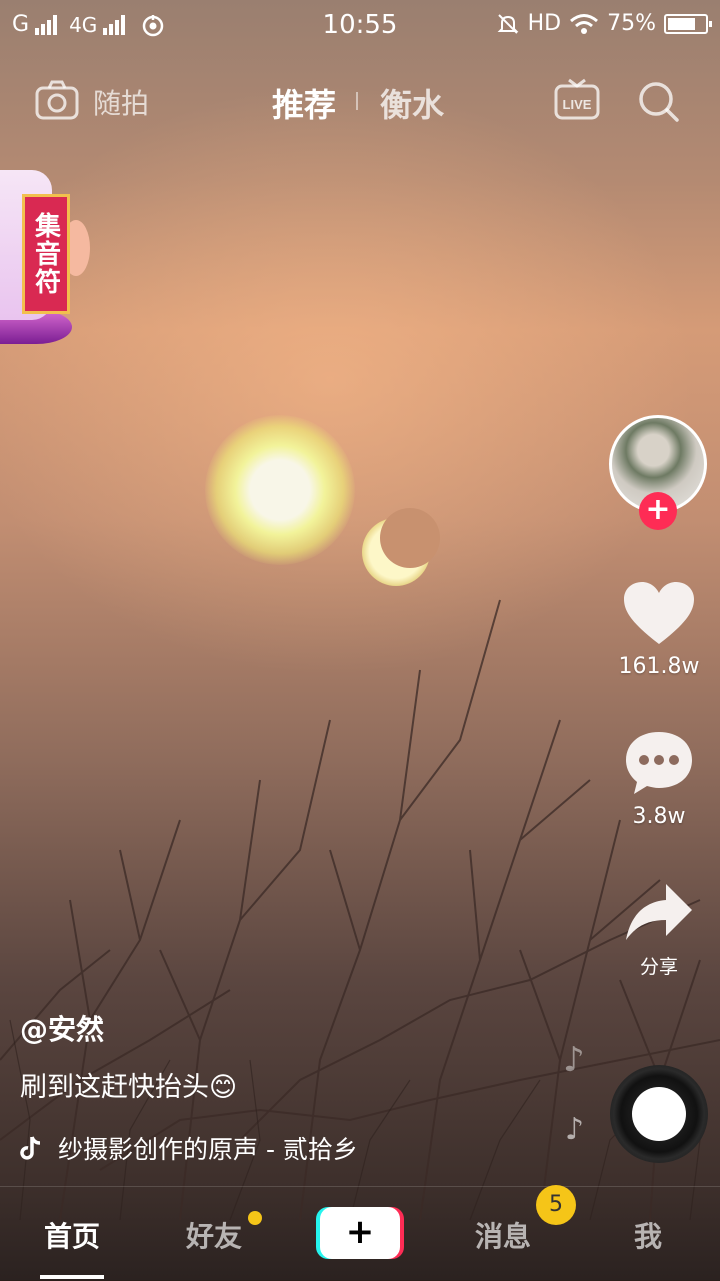  Describe the element at coordinates (584, 23) in the screenshot. I see `wifi-icon` at that location.